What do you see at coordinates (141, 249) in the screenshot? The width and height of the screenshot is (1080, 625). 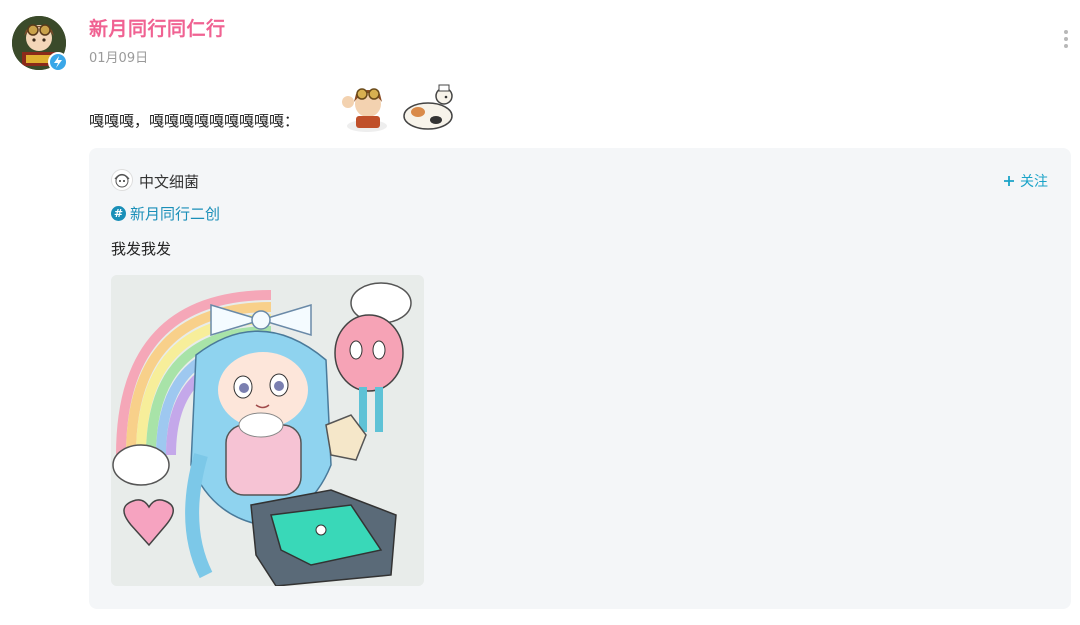 I see `quoted-post-text: 我发我发` at bounding box center [141, 249].